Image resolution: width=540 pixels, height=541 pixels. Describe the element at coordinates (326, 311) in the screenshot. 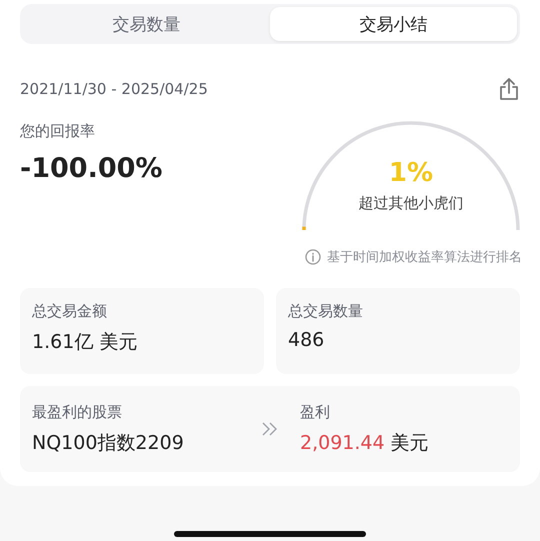

I see `stat-label: 总交易数量` at that location.